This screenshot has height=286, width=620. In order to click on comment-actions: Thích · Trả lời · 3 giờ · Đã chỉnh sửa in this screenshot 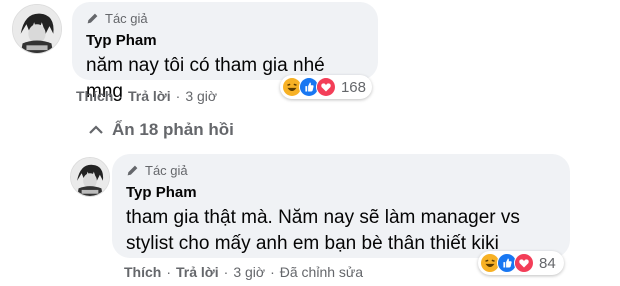, I will do `click(243, 272)`.